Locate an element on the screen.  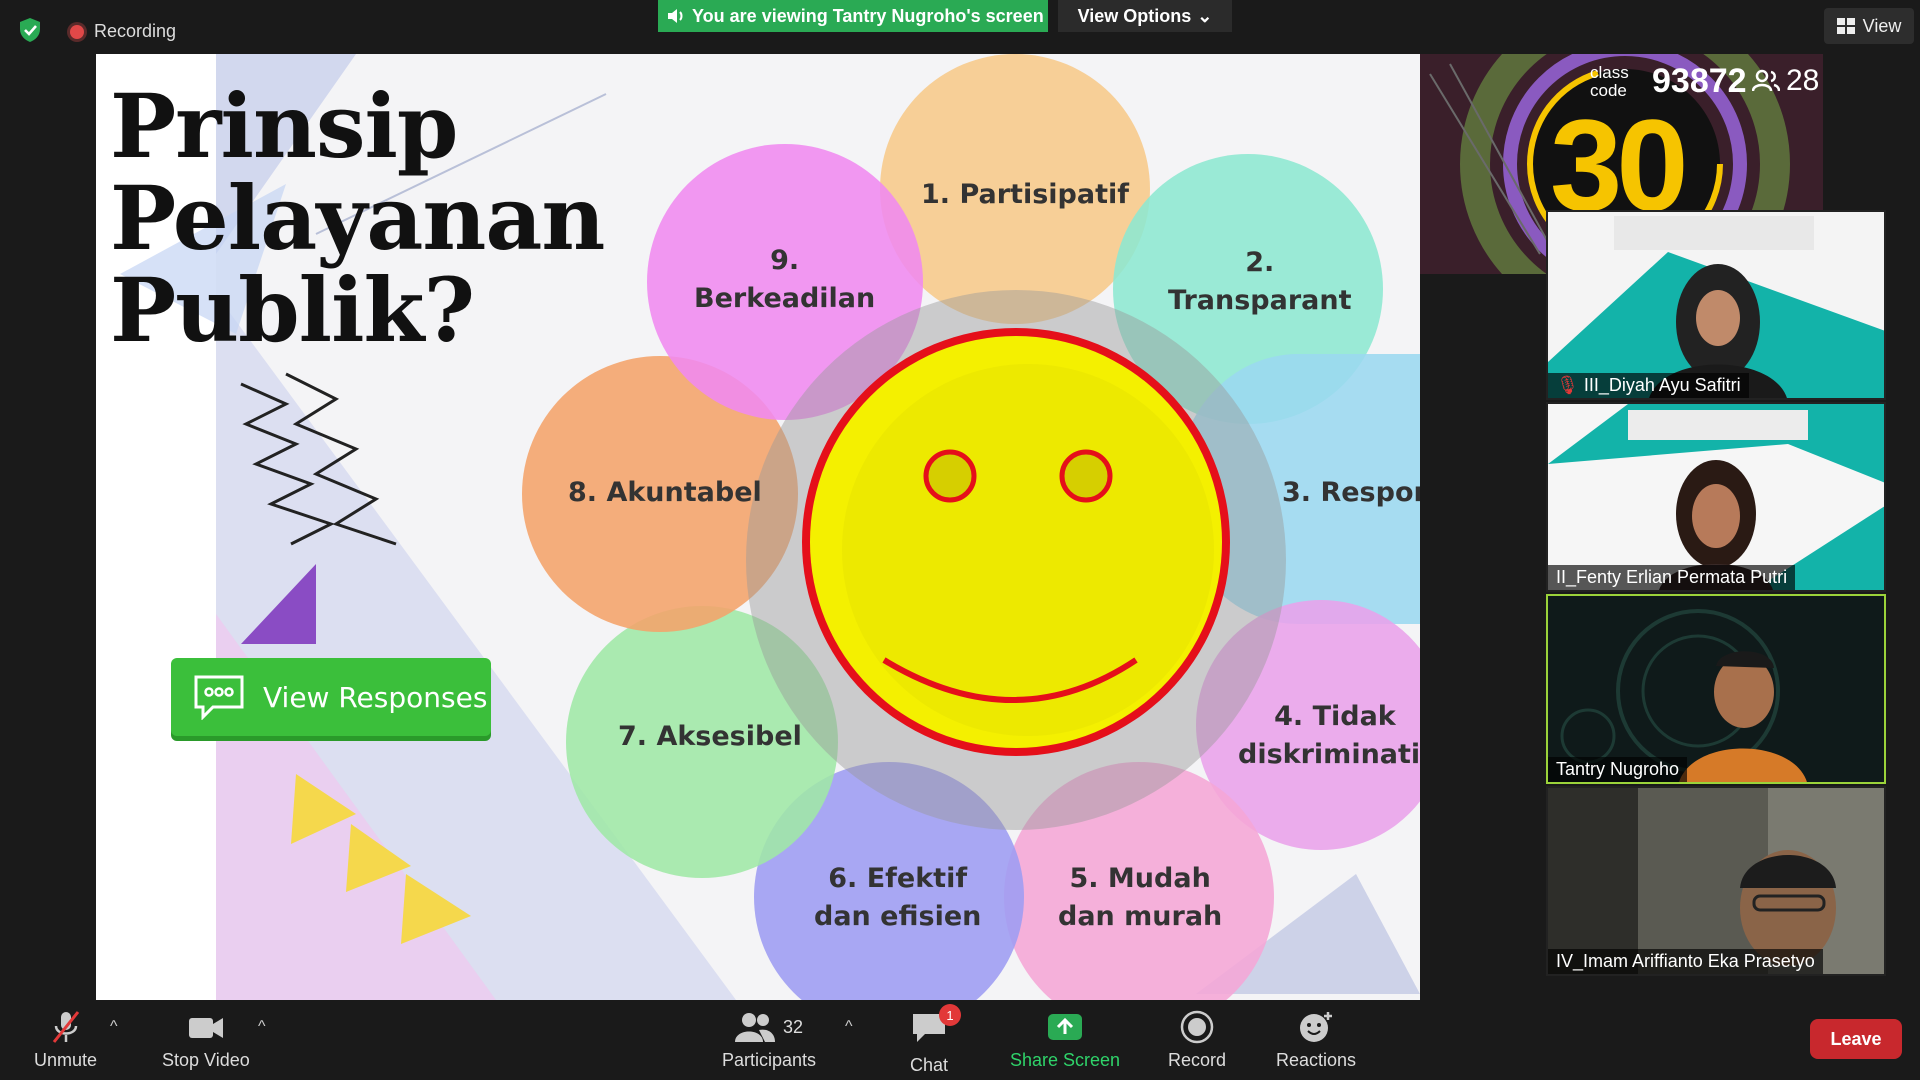
principle-label: 3. Responsif is located at coordinates (1351, 492).